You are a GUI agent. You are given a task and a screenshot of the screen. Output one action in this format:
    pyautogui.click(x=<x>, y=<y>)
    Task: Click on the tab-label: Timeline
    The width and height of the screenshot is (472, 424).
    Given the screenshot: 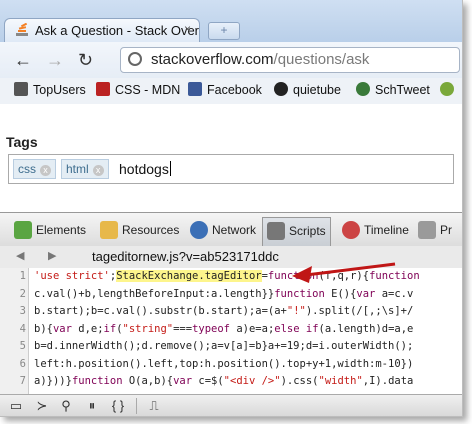 What is the action you would take?
    pyautogui.click(x=386, y=230)
    